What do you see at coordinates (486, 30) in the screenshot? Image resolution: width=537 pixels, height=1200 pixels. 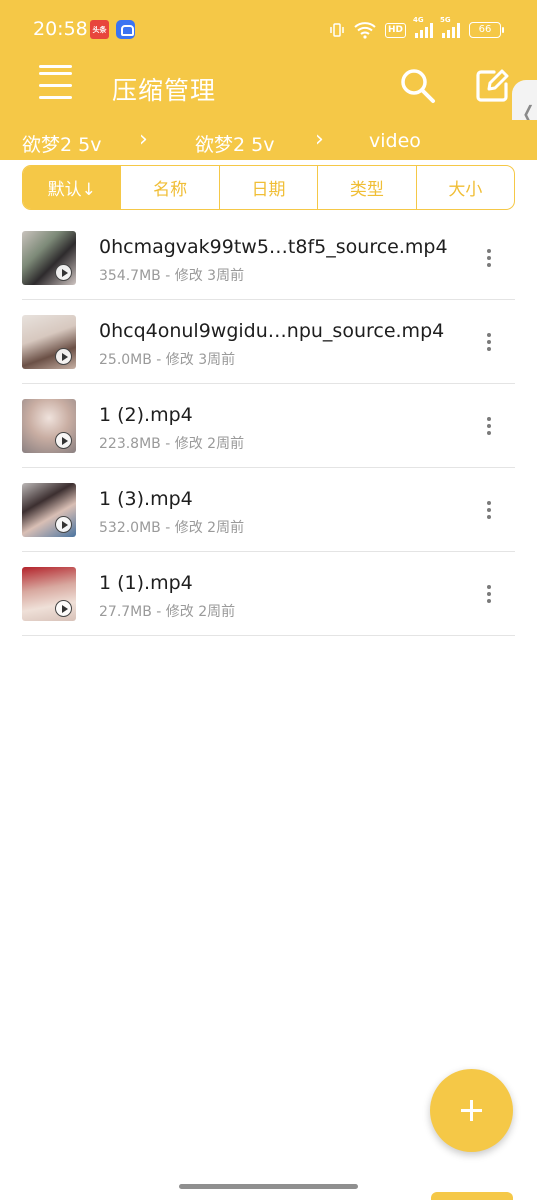 I see `battery-icon: 66` at bounding box center [486, 30].